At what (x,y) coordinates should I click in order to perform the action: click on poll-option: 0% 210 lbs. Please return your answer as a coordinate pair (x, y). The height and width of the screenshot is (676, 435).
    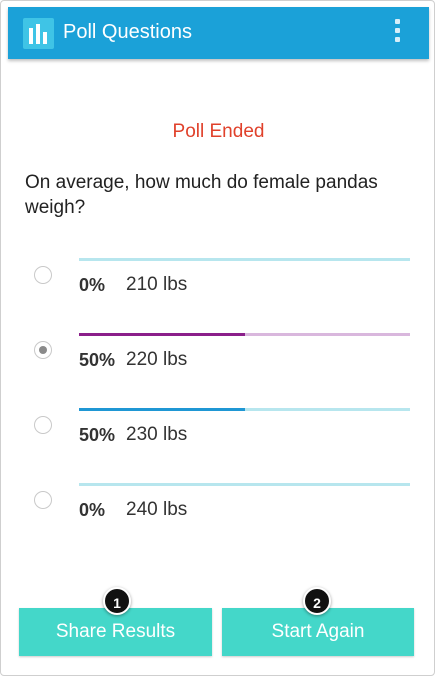
    Looking at the image, I should click on (217, 287).